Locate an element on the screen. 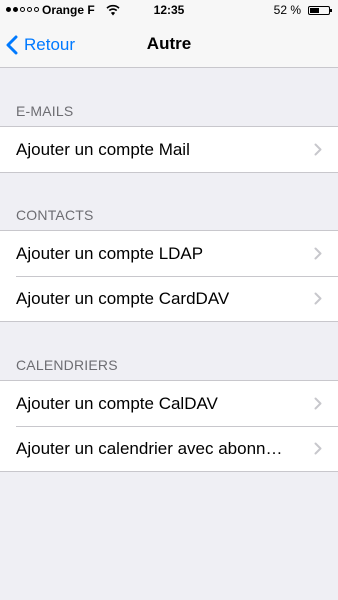 This screenshot has width=338, height=600. battery-cap is located at coordinates (331, 10).